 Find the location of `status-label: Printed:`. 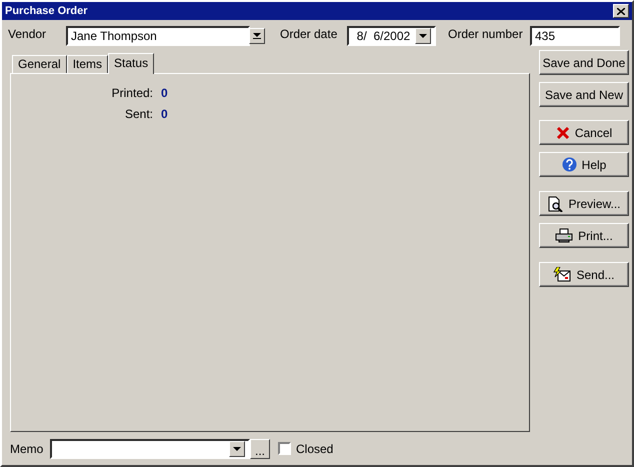

status-label: Printed: is located at coordinates (132, 94).